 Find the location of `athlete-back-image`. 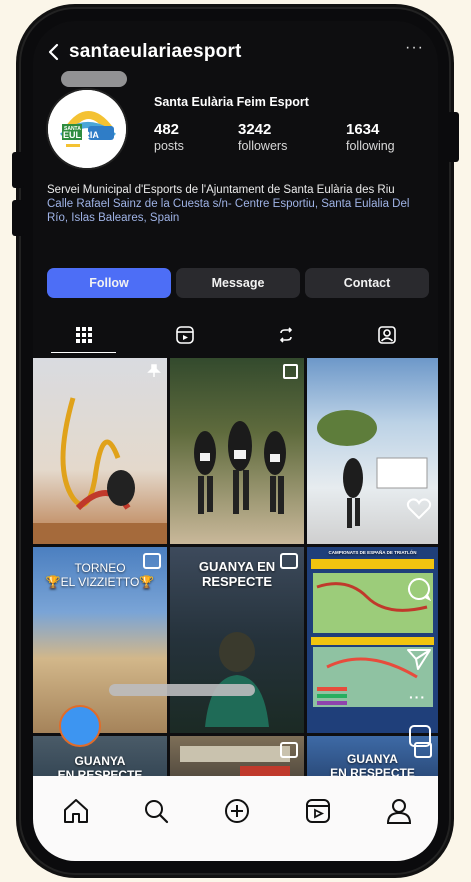

athlete-back-image is located at coordinates (237, 679).